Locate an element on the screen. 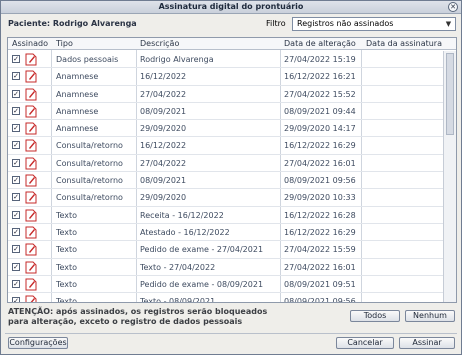  table-row: ✓ Anamnese 16/12/2022 16/12/2022 16:21 is located at coordinates (226, 77).